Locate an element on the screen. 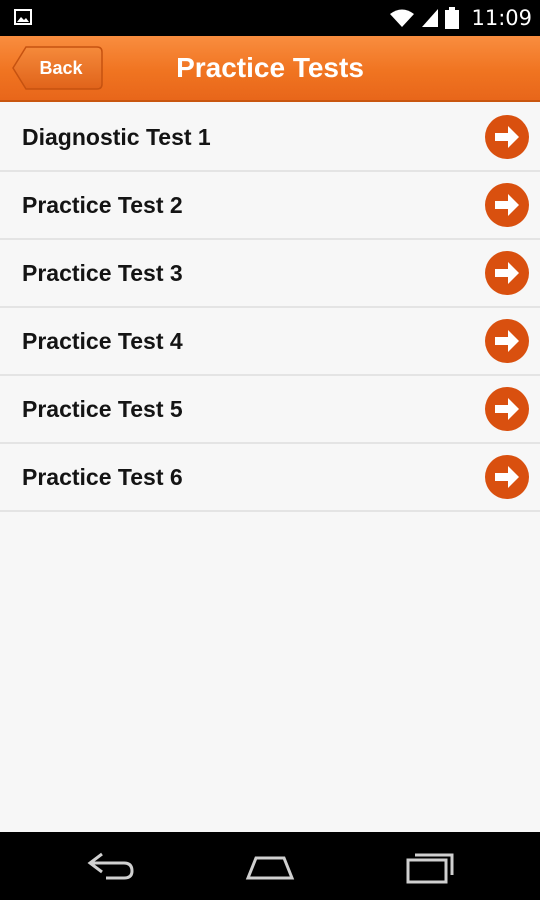 Image resolution: width=540 pixels, height=900 pixels. list-item-practice-test-2: Practice Test 2 is located at coordinates (270, 206).